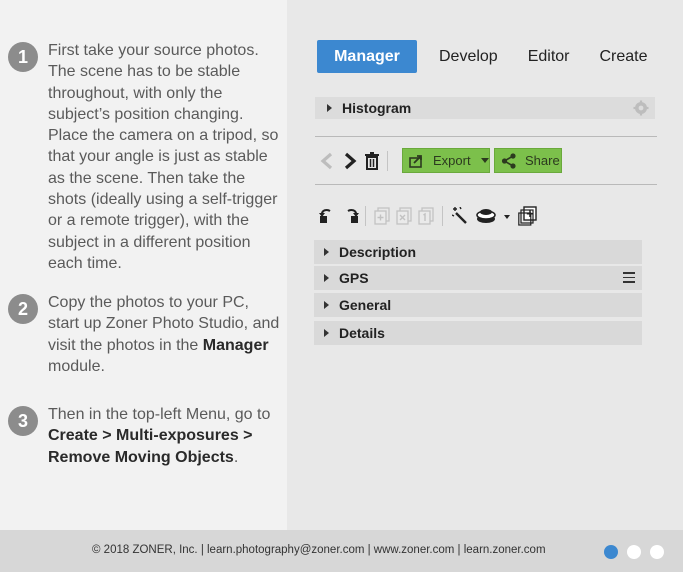  I want to click on add-to-album-icon, so click(382, 216).